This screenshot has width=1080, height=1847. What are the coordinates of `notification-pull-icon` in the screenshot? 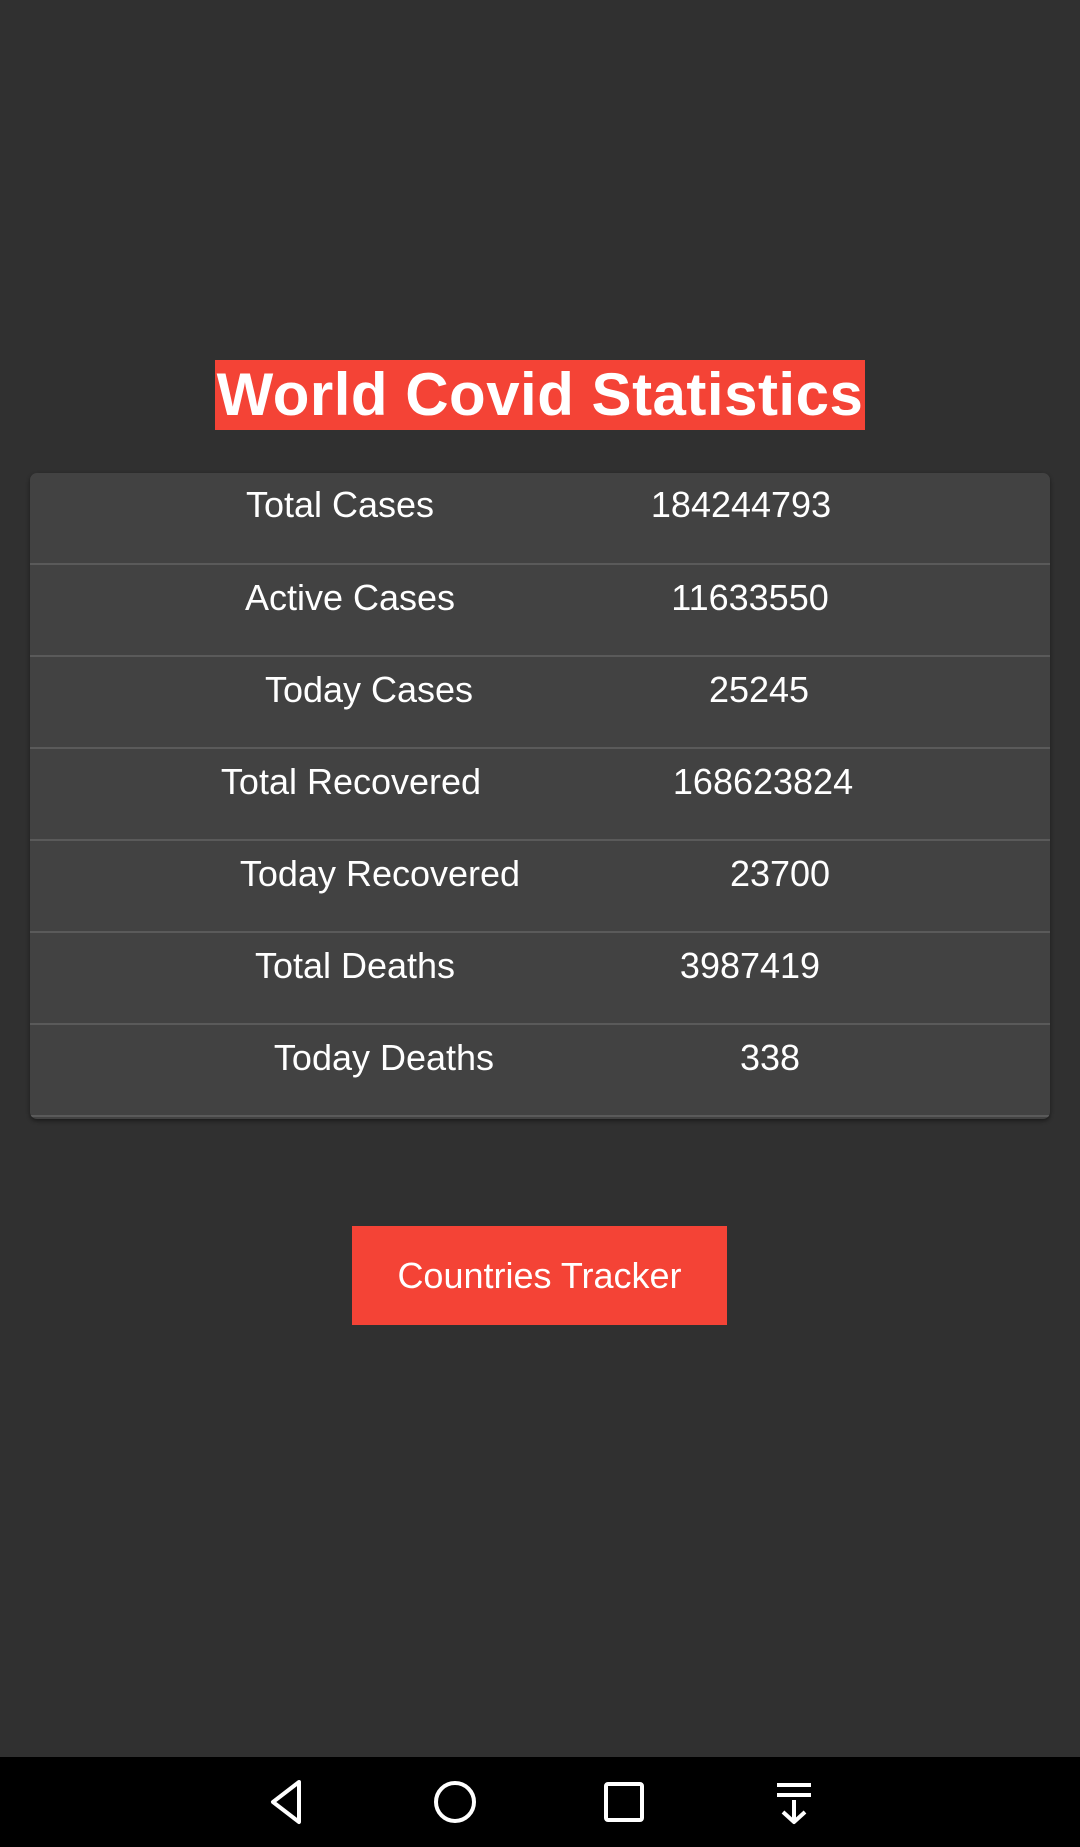 It's located at (794, 1802).